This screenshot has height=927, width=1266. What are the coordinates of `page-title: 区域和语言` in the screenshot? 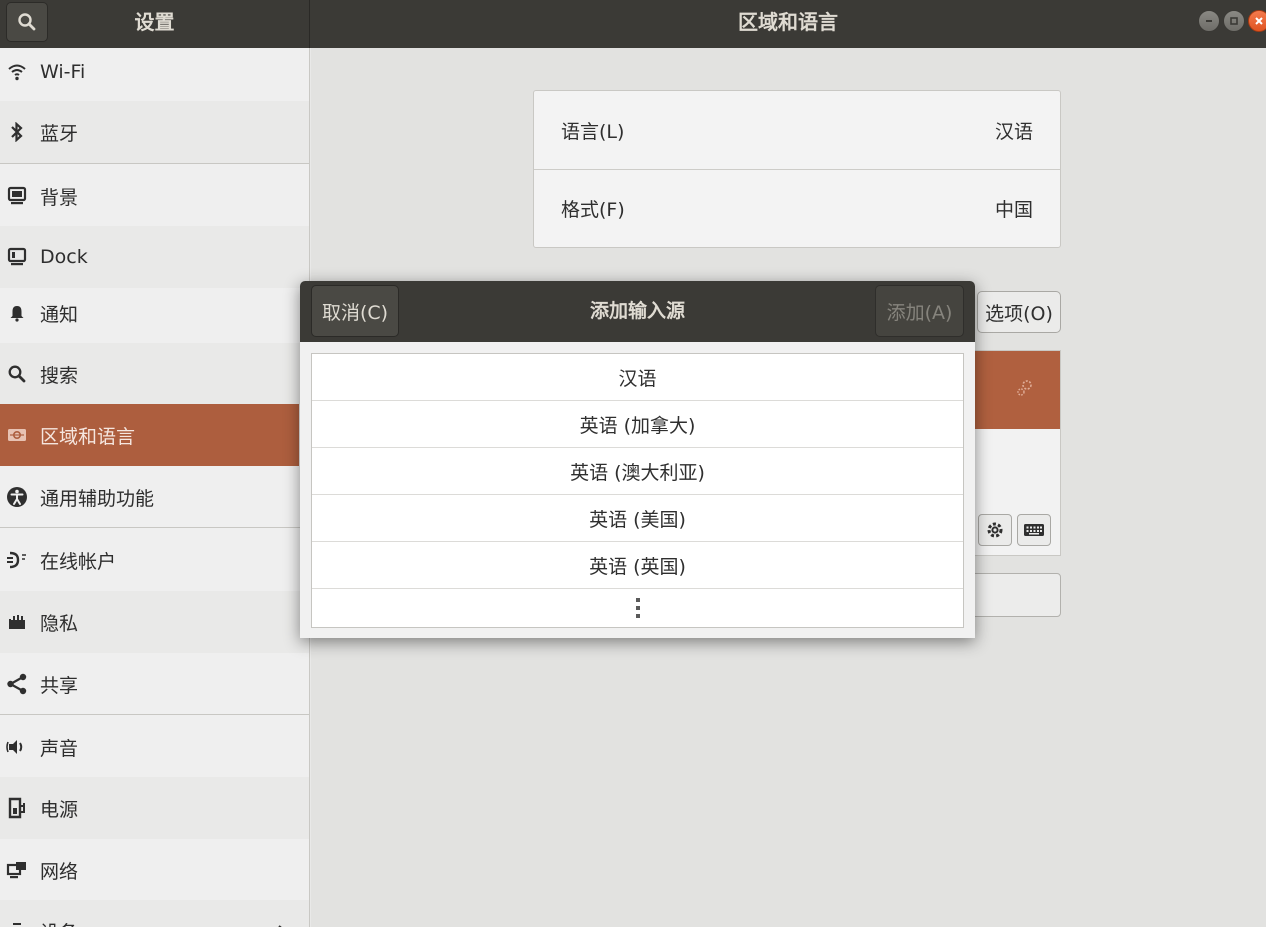 It's located at (788, 22).